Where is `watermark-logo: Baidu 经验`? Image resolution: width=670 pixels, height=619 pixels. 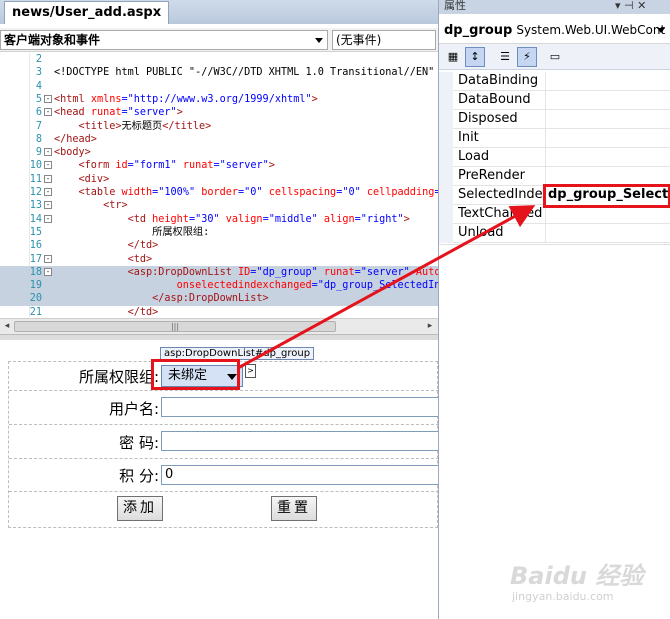 watermark-logo: Baidu 经验 is located at coordinates (577, 576).